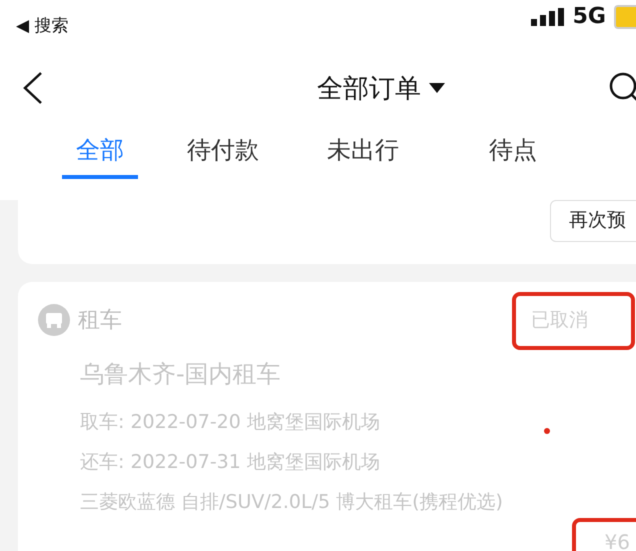 Image resolution: width=636 pixels, height=551 pixels. What do you see at coordinates (589, 16) in the screenshot?
I see `network-label: 5G` at bounding box center [589, 16].